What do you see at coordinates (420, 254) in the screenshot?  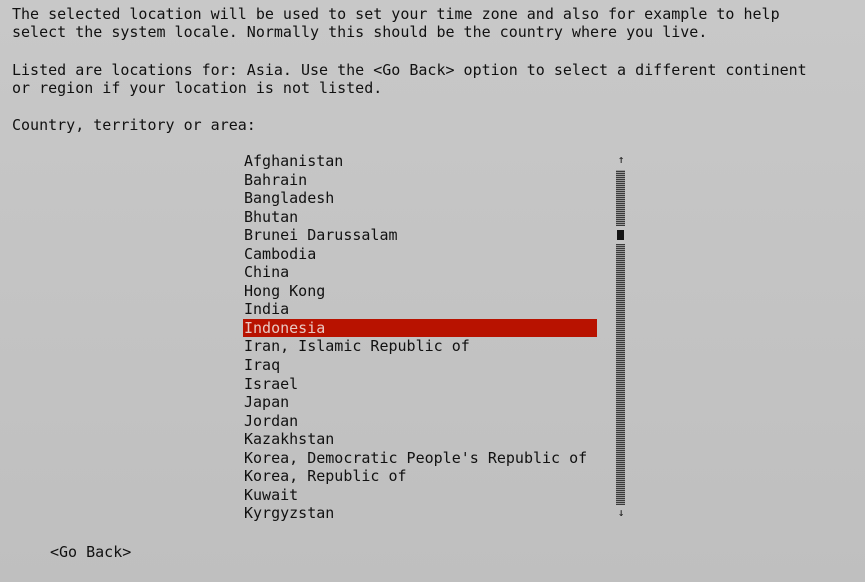 I see `country-list-item: Cambodia` at bounding box center [420, 254].